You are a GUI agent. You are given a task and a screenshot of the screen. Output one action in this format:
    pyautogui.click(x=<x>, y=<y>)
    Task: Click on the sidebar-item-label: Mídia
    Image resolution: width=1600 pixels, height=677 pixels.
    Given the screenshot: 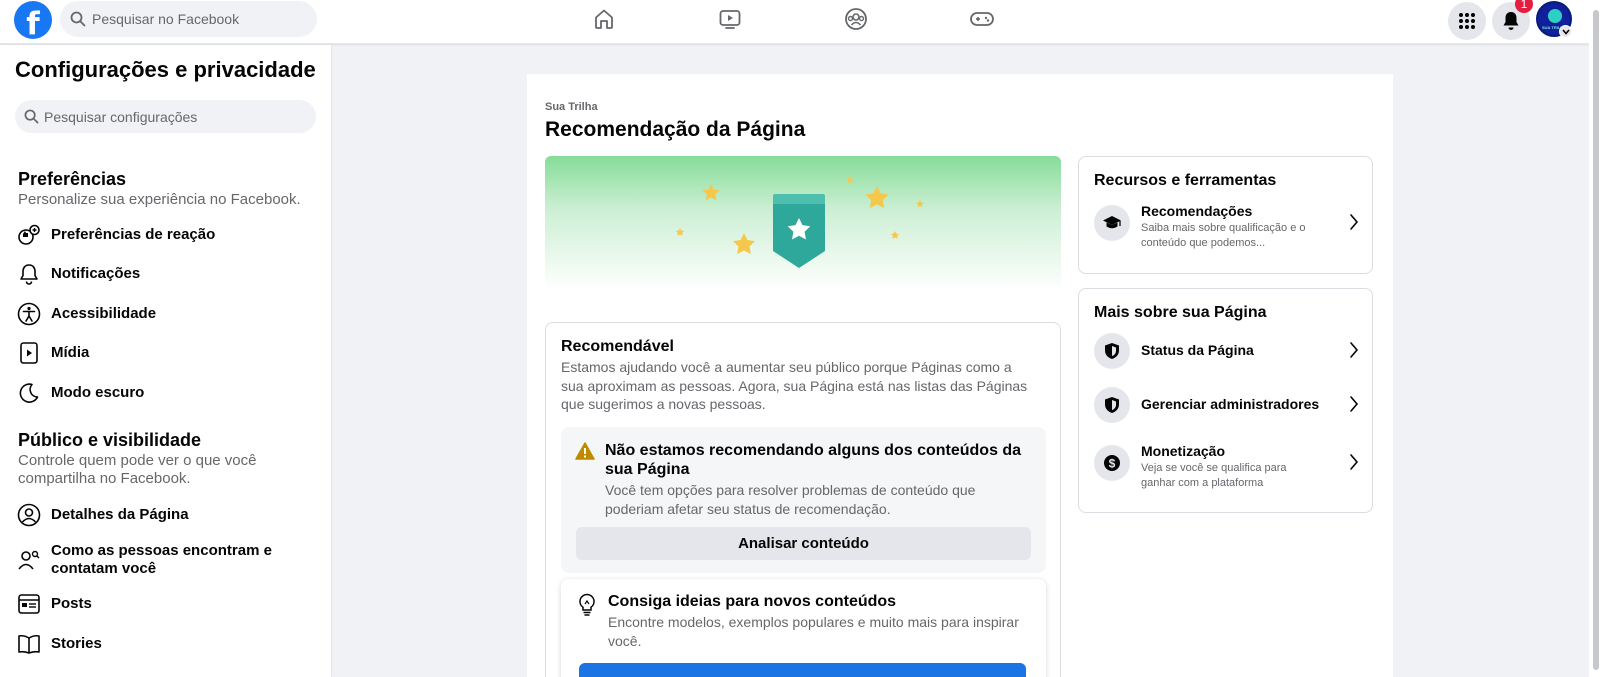 What is the action you would take?
    pyautogui.click(x=70, y=352)
    